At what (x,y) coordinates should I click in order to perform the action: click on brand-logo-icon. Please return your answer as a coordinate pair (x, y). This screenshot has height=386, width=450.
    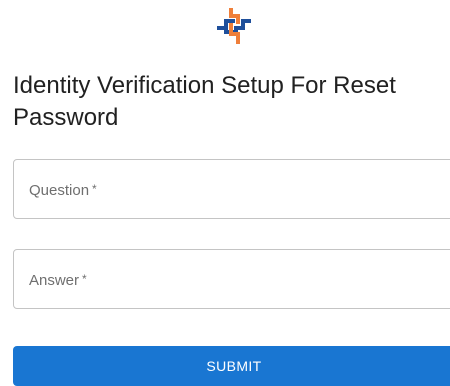
    Looking at the image, I should click on (234, 26).